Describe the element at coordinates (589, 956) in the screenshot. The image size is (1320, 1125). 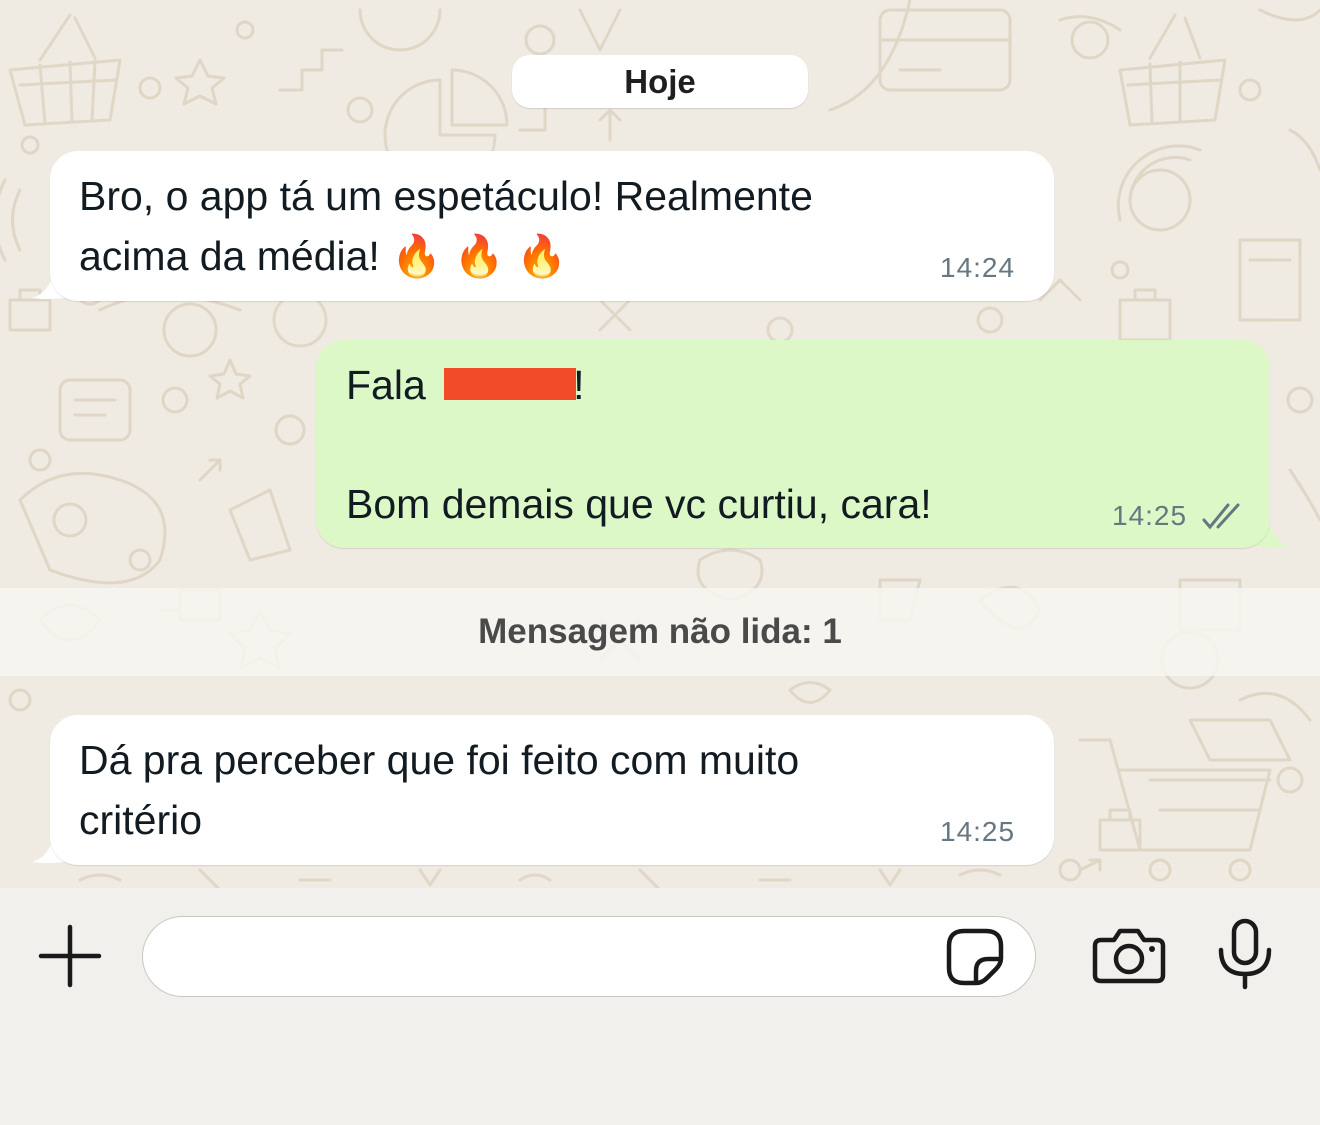
I see `message-input` at that location.